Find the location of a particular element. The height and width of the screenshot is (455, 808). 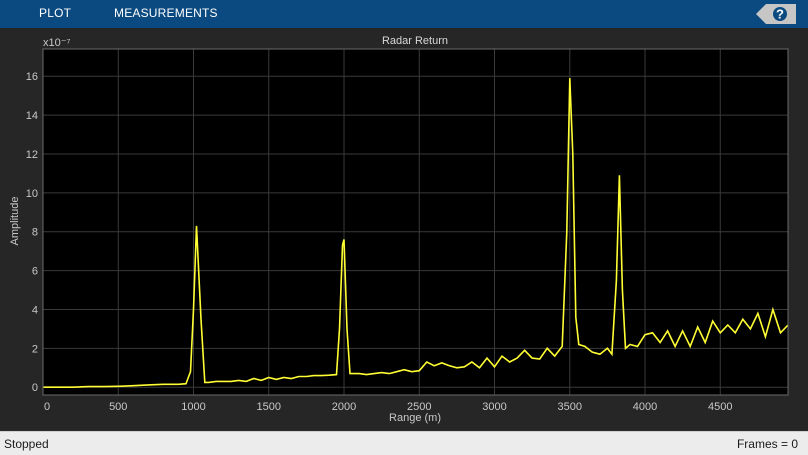

frame-count: Frames = 0 is located at coordinates (767, 444).